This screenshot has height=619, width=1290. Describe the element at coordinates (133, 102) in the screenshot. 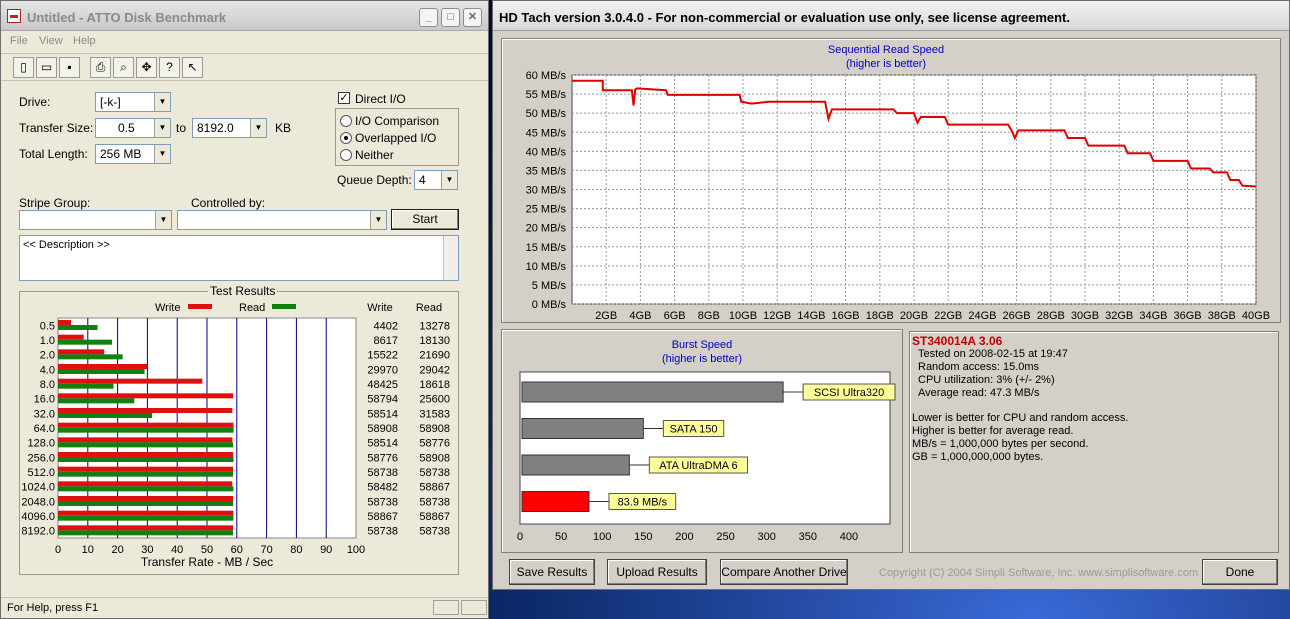

I see `drive-select: [-k-] ▼` at that location.